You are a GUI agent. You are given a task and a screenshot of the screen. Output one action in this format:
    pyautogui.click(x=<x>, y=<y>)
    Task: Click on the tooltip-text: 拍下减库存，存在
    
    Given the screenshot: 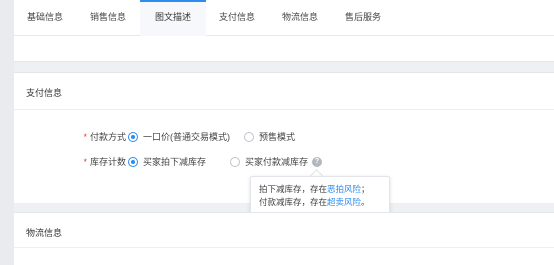 What is the action you would take?
    pyautogui.click(x=293, y=189)
    